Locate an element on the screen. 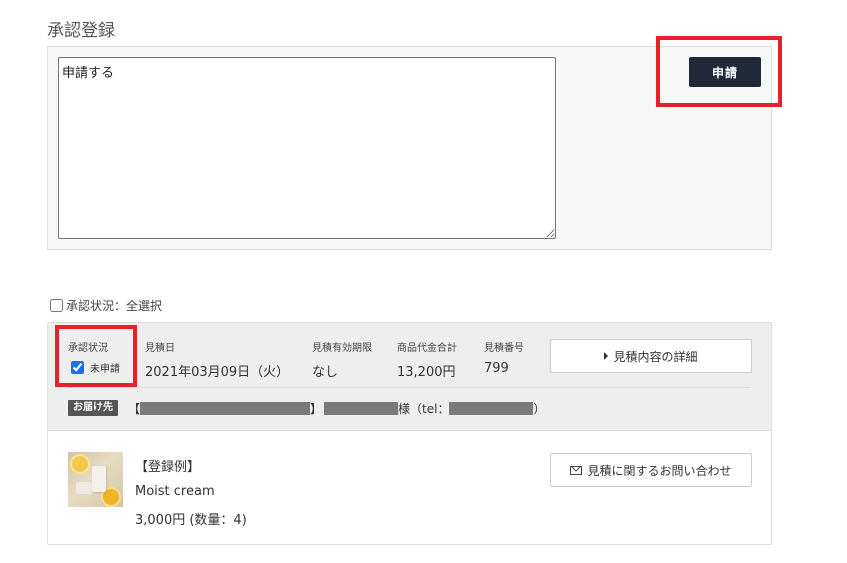 Image resolution: width=847 pixels, height=563 pixels. select-all-label: 承認状況：全選択 is located at coordinates (114, 306).